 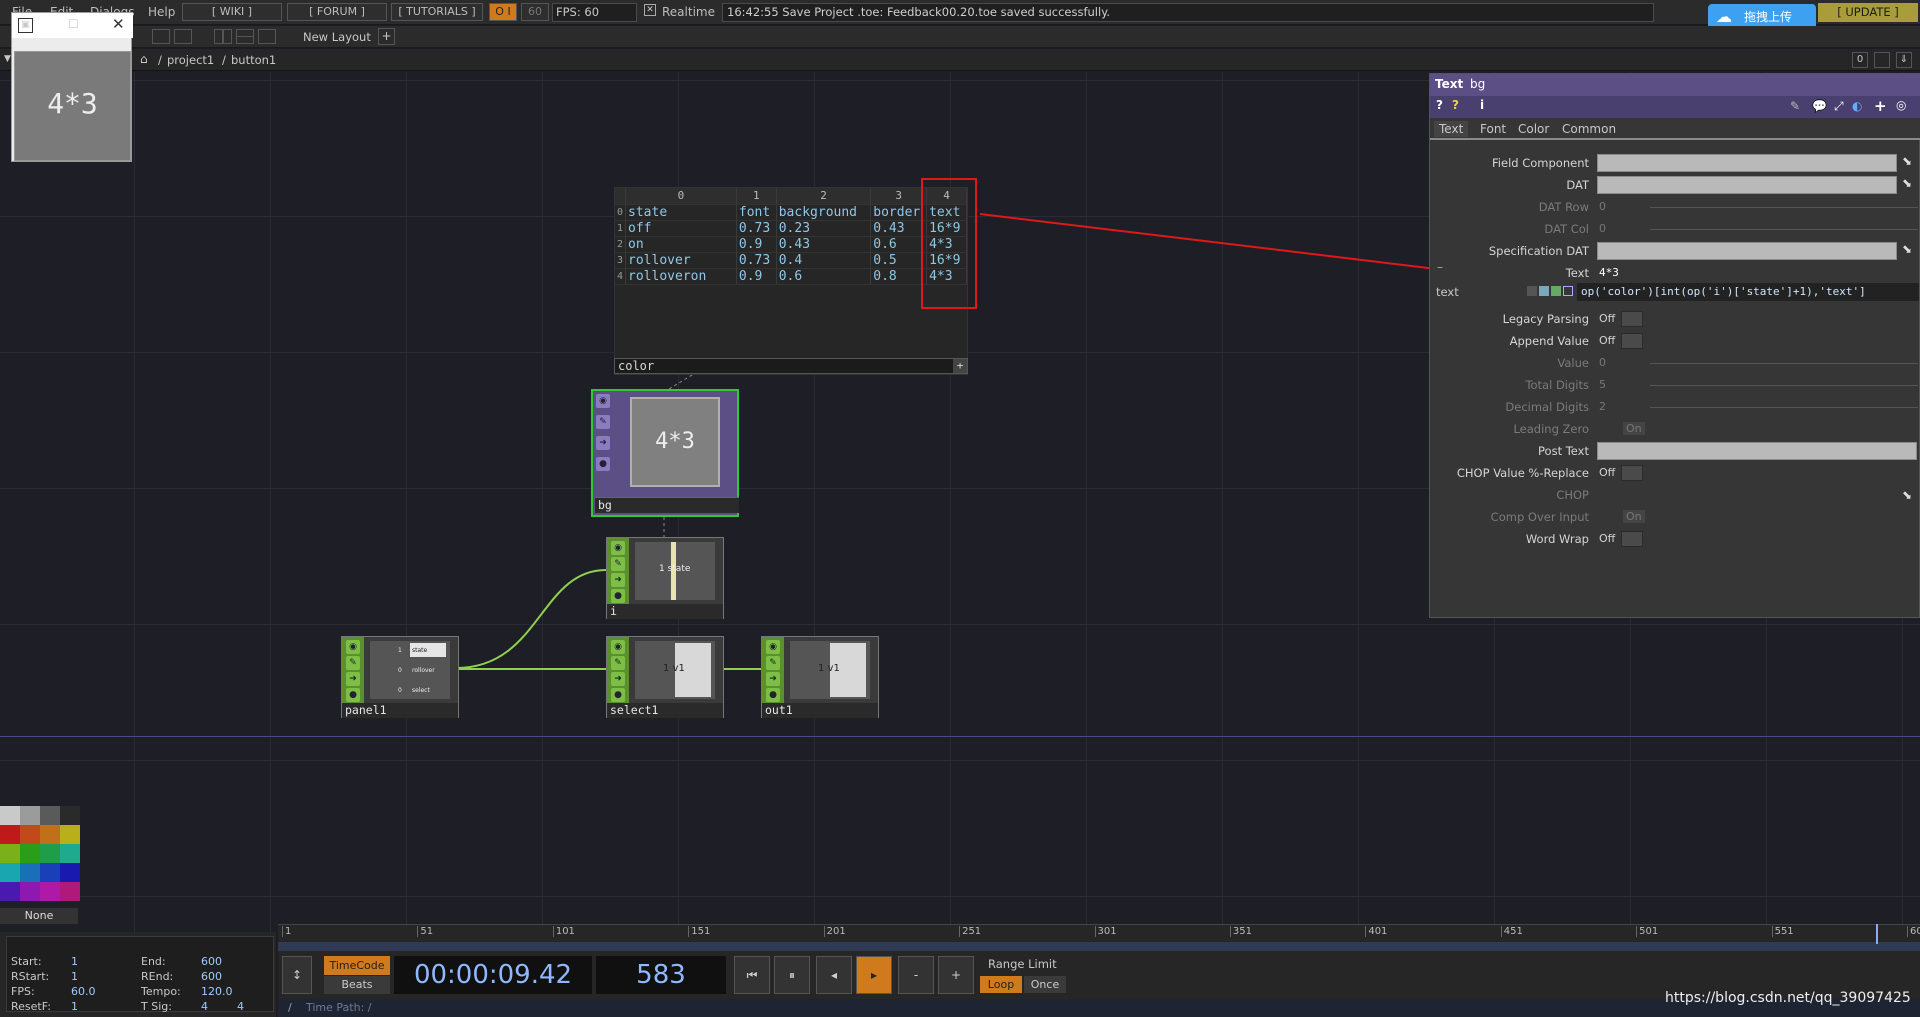 What do you see at coordinates (232, 12) in the screenshot?
I see `wiki-button: [ WIKI ]` at bounding box center [232, 12].